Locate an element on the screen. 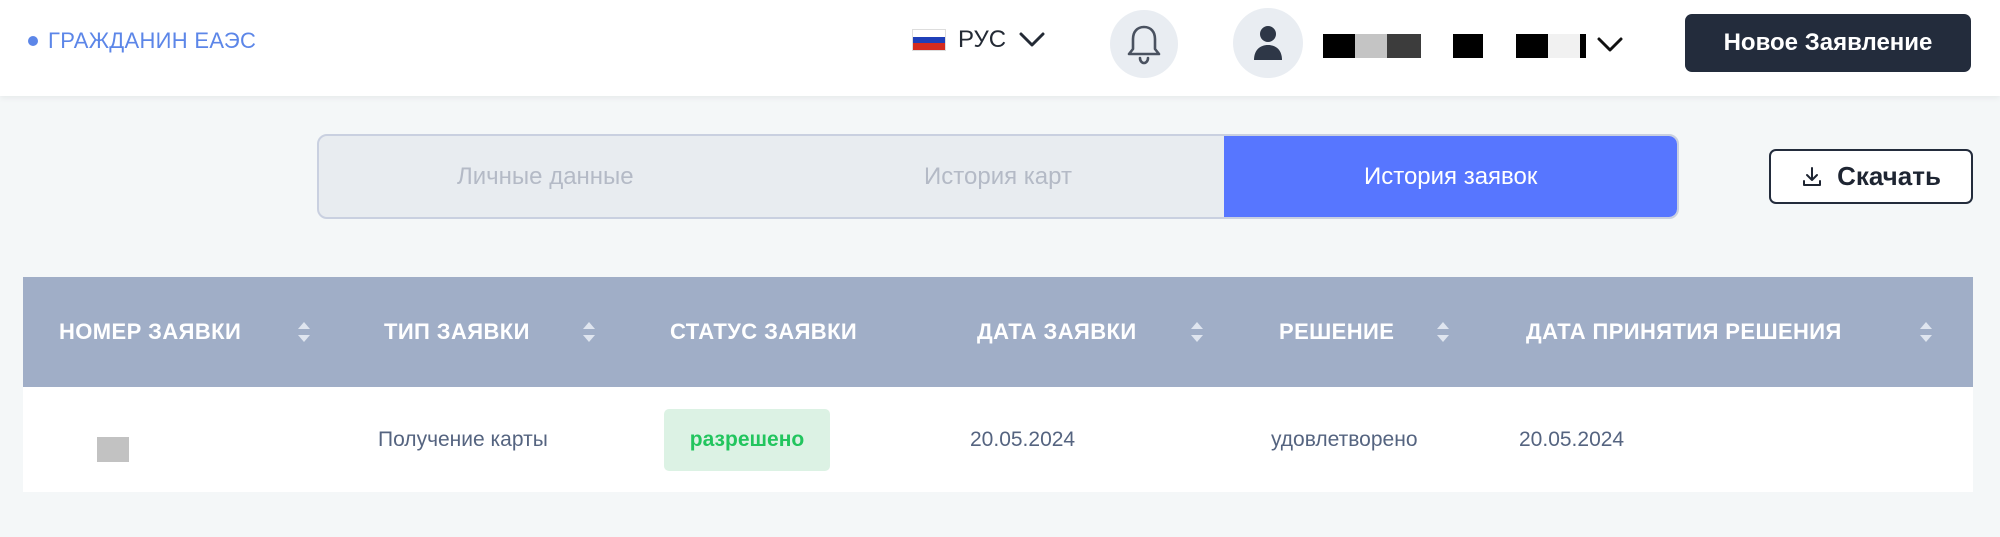  avatar is located at coordinates (1268, 43).